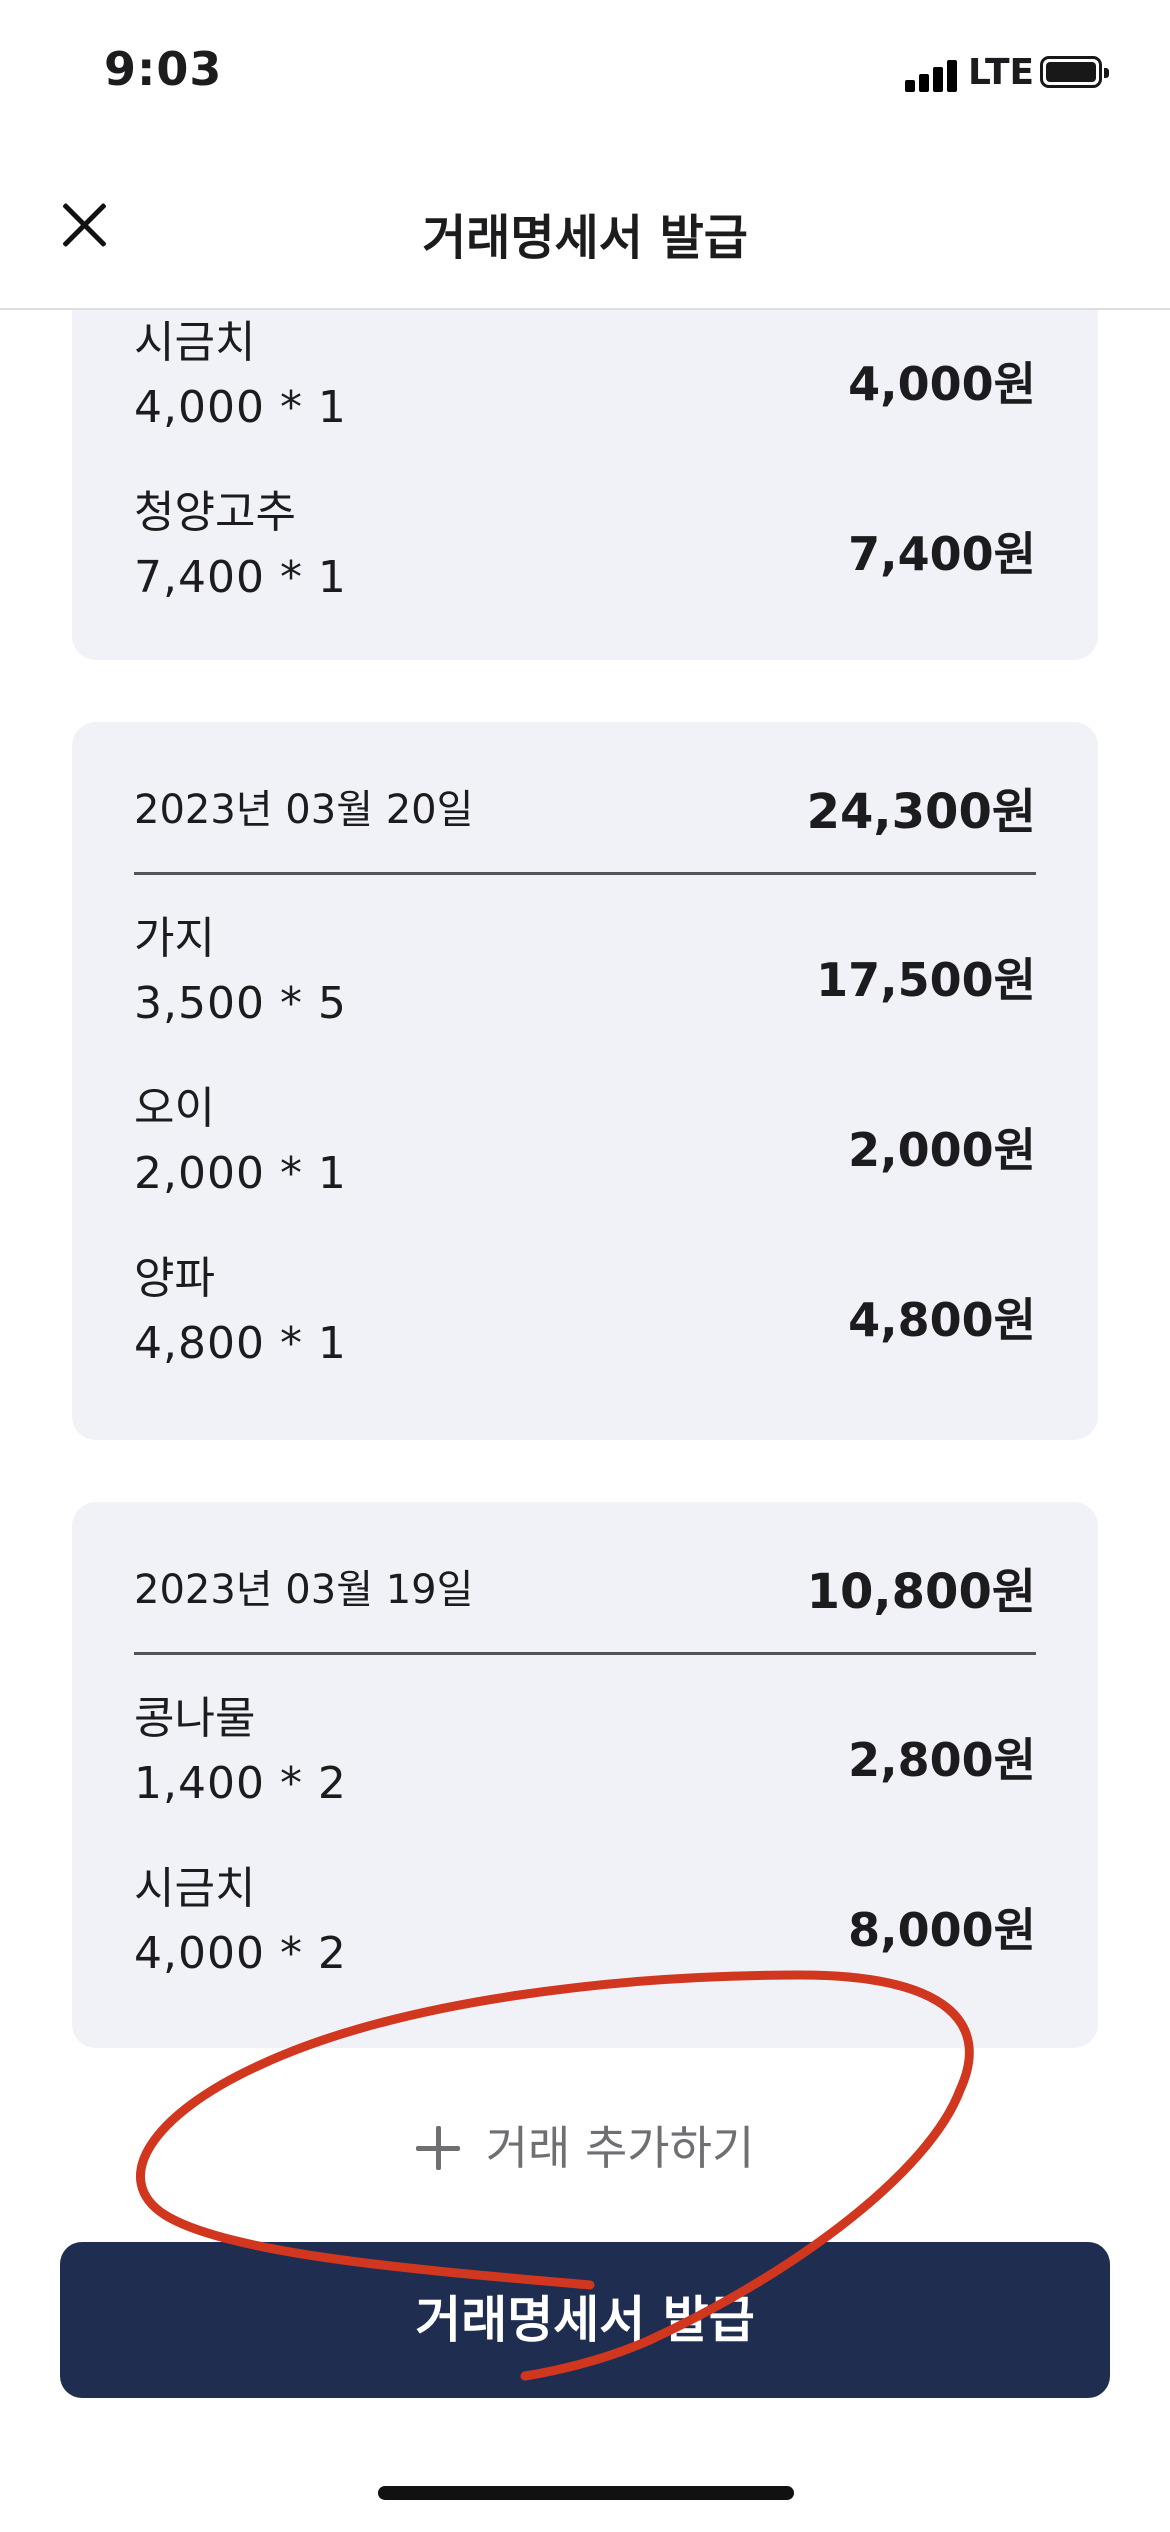 The width and height of the screenshot is (1170, 2532). What do you see at coordinates (942, 1760) in the screenshot?
I see `item-amount: 2,800원` at bounding box center [942, 1760].